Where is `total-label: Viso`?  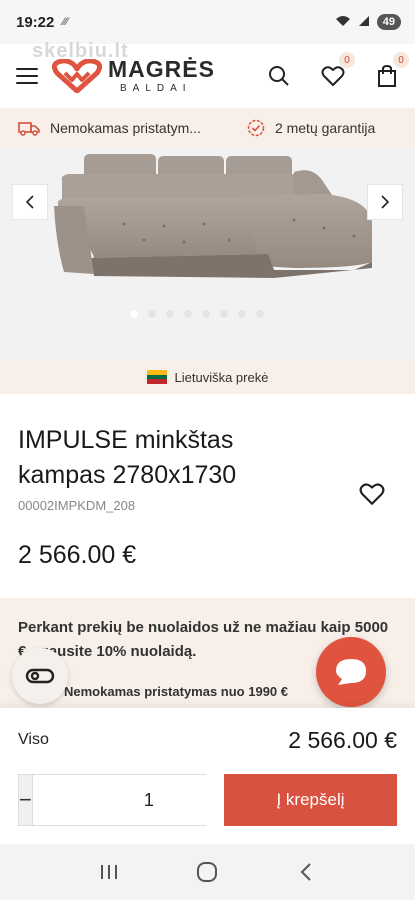 total-label: Viso is located at coordinates (33, 739).